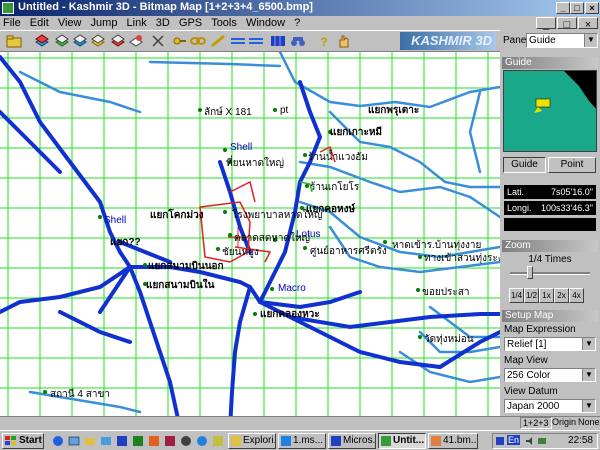 The width and height of the screenshot is (600, 450). Describe the element at coordinates (344, 41) in the screenshot. I see `hand-icon` at that location.